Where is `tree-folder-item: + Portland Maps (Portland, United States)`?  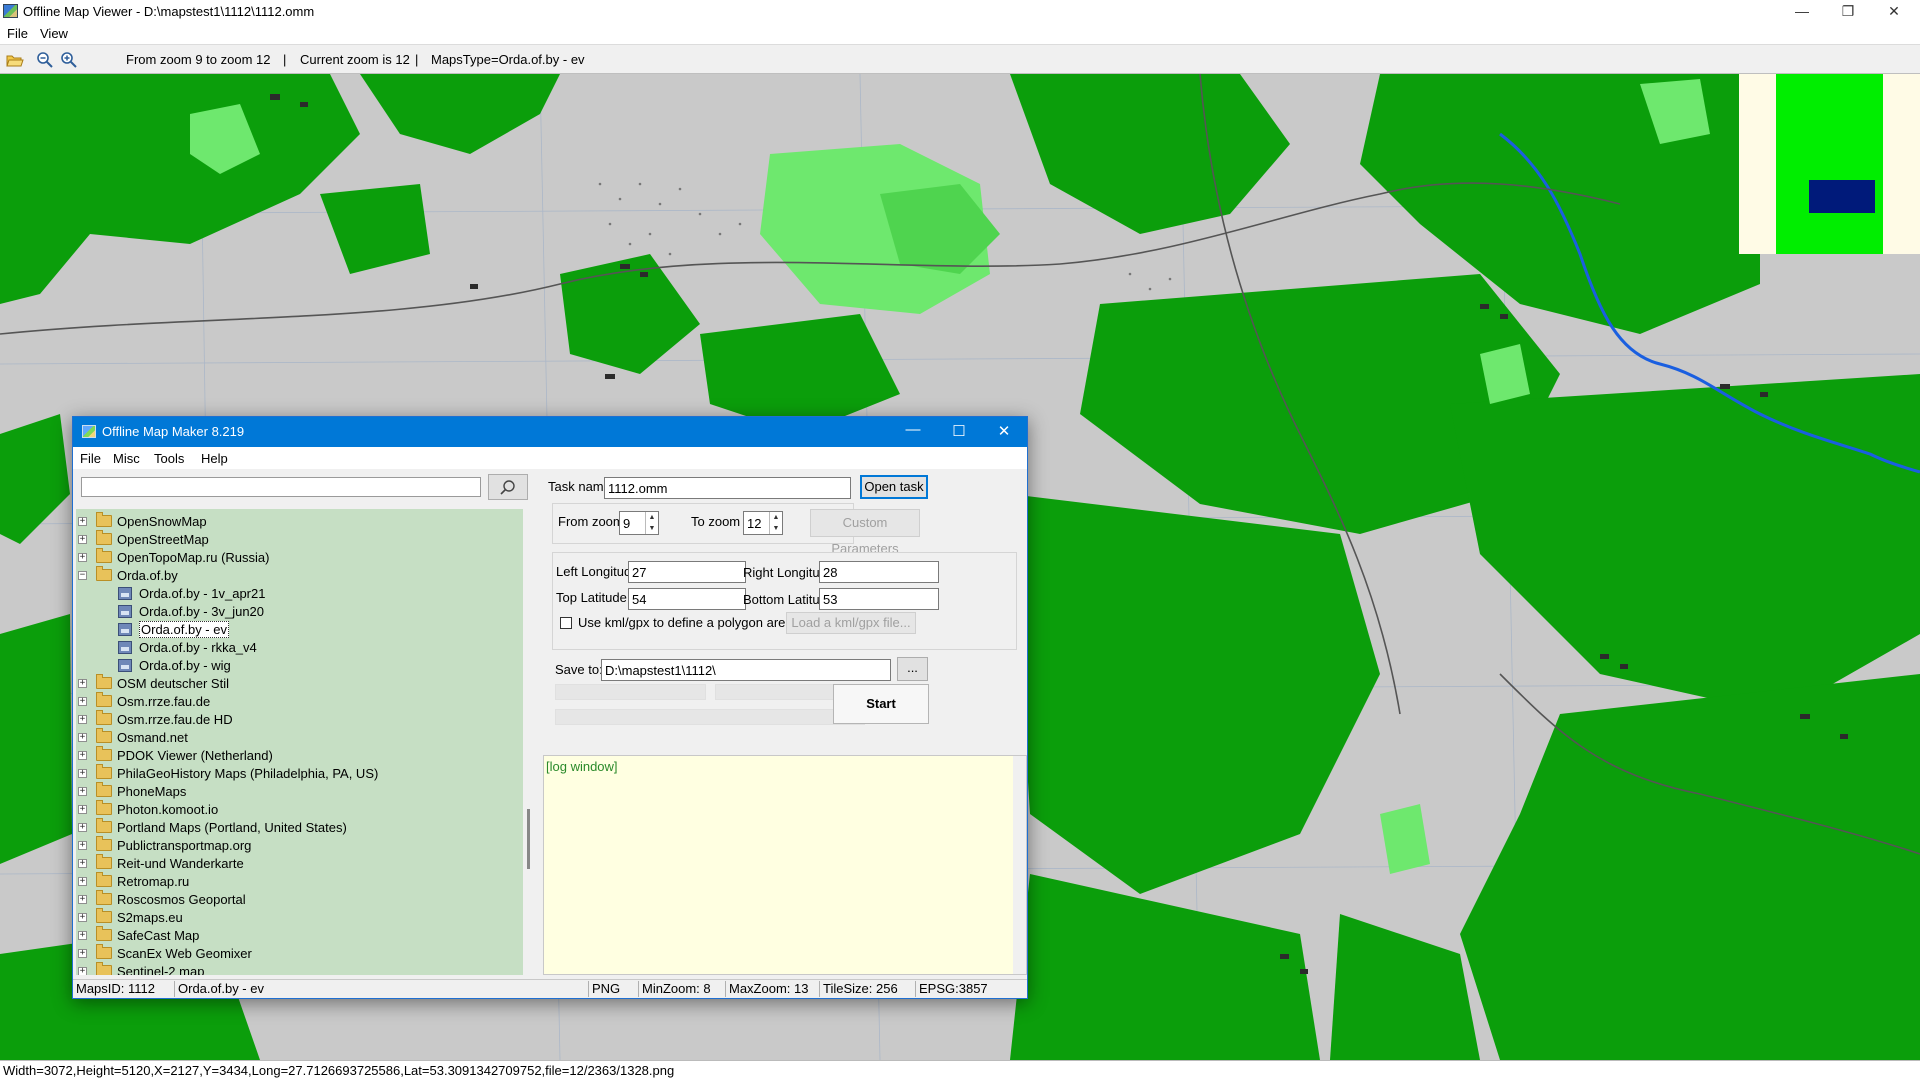 tree-folder-item: + Portland Maps (Portland, United States) is located at coordinates (299, 827).